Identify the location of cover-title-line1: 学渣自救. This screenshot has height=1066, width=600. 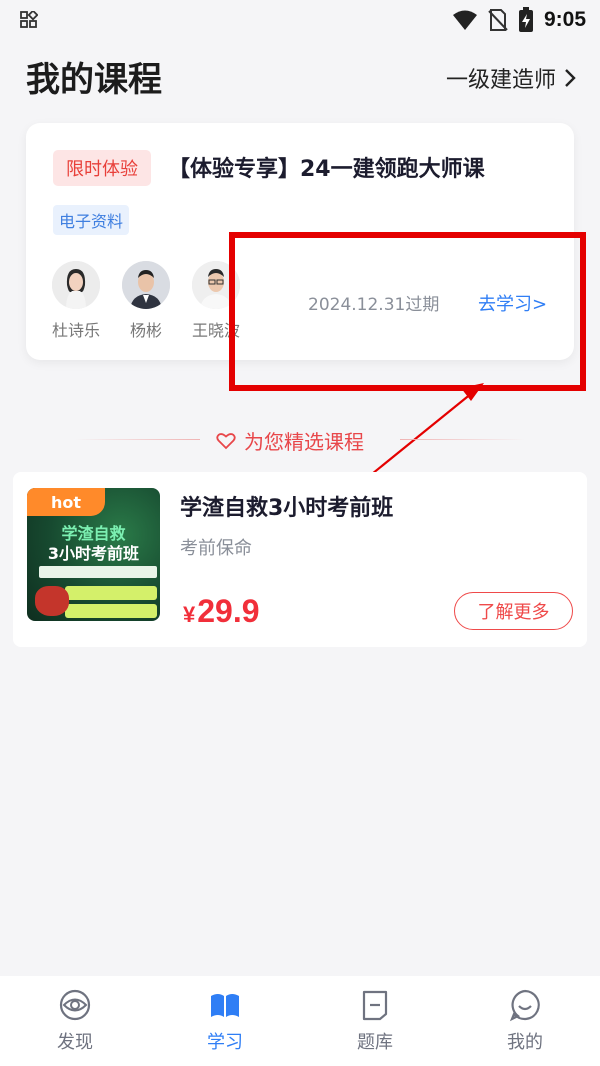
(93, 533).